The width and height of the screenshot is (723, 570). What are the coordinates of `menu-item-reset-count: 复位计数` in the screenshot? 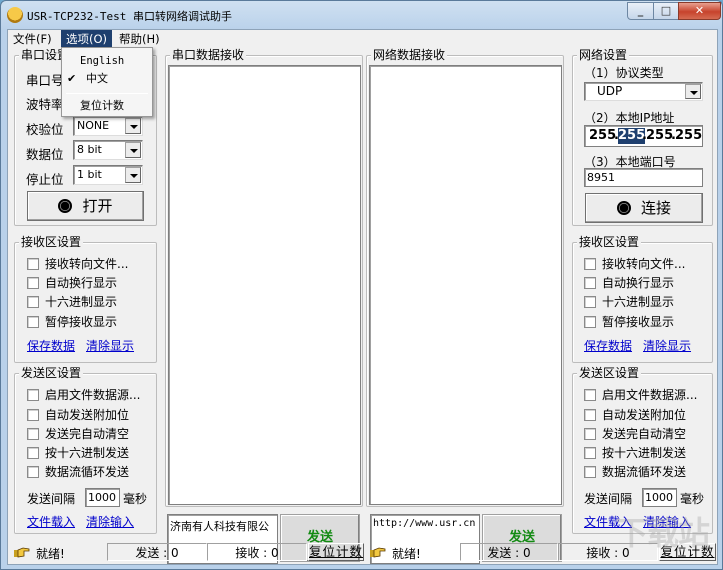 It's located at (107, 106).